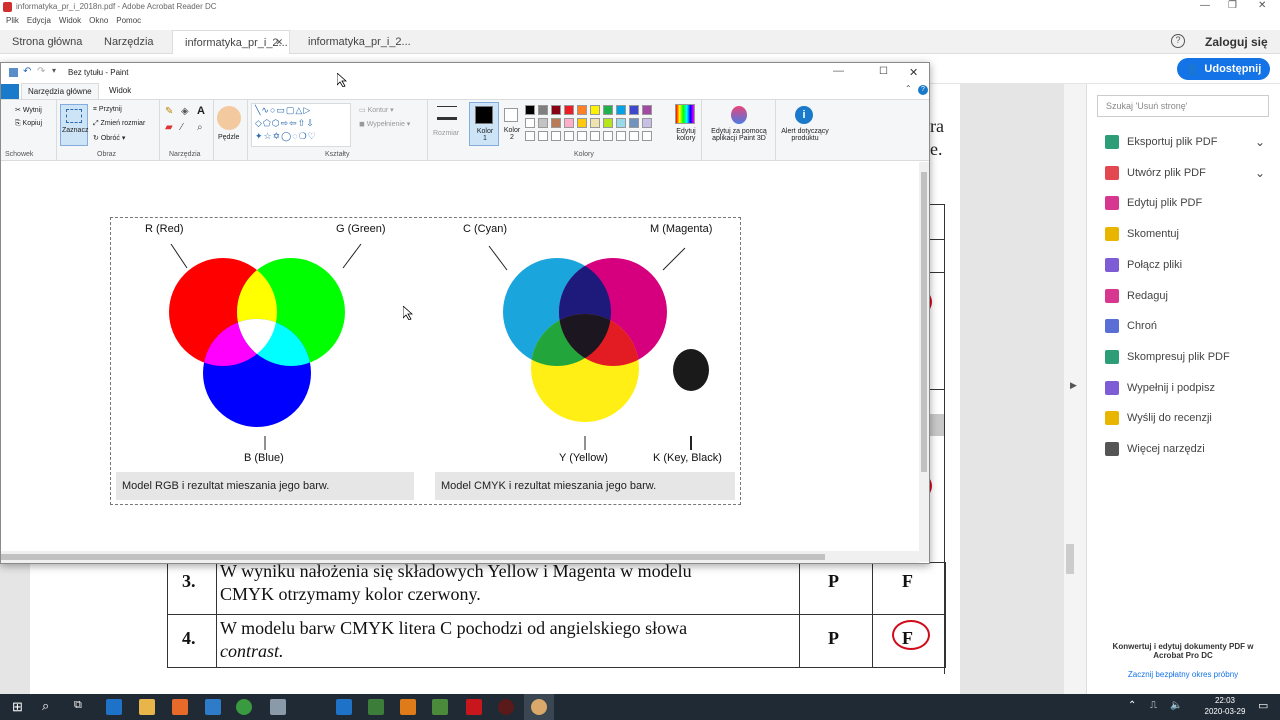 The width and height of the screenshot is (1280, 720). I want to click on copy-button: ⎘ Kopiuj, so click(28, 124).